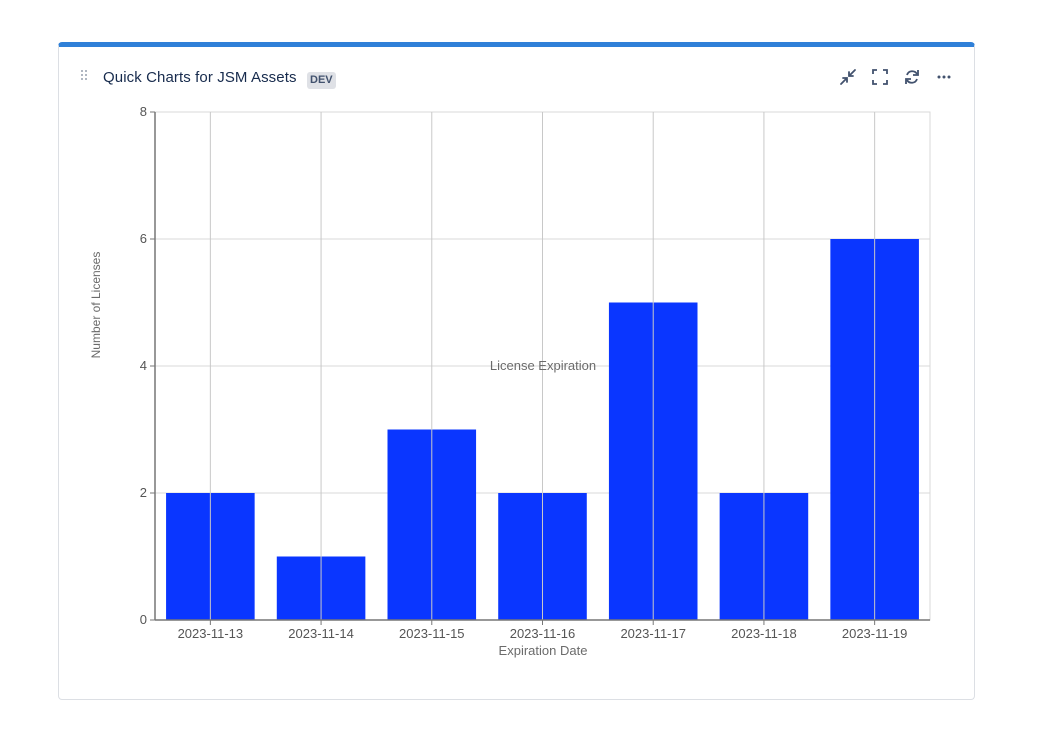  Describe the element at coordinates (143, 492) in the screenshot. I see `y-tick-label: 2` at that location.